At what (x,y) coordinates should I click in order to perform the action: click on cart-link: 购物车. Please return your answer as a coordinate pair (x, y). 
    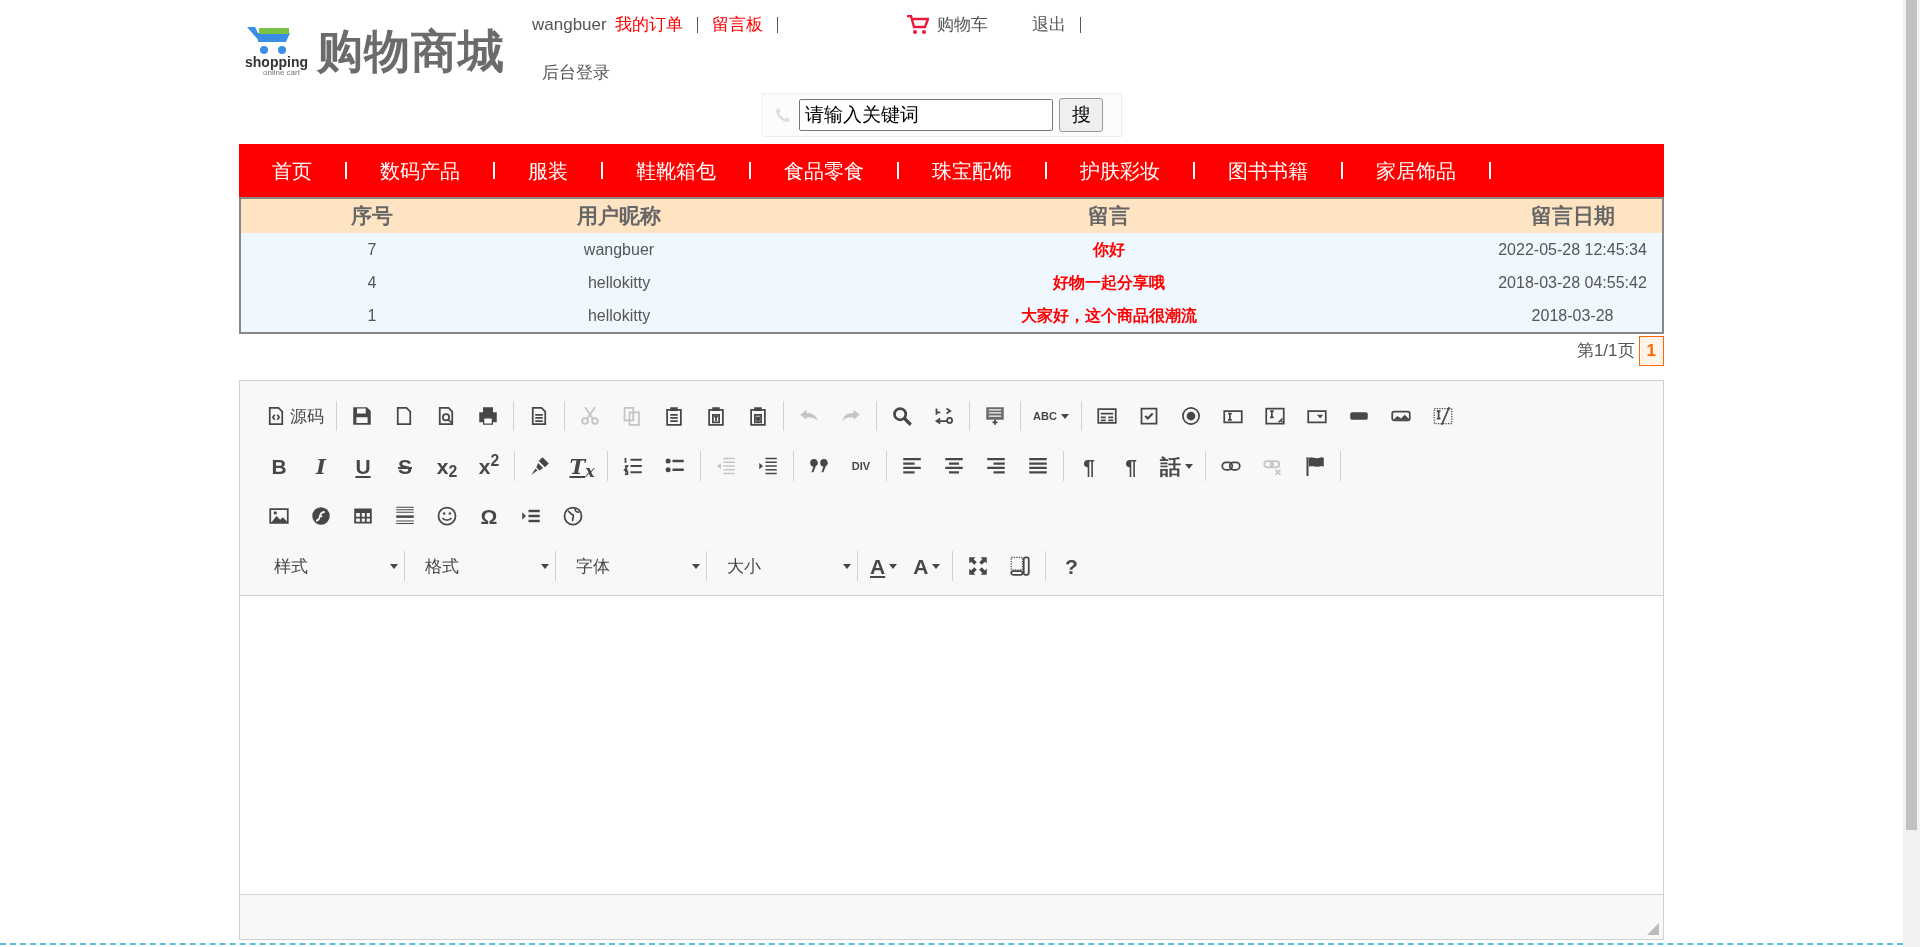
    Looking at the image, I should click on (947, 25).